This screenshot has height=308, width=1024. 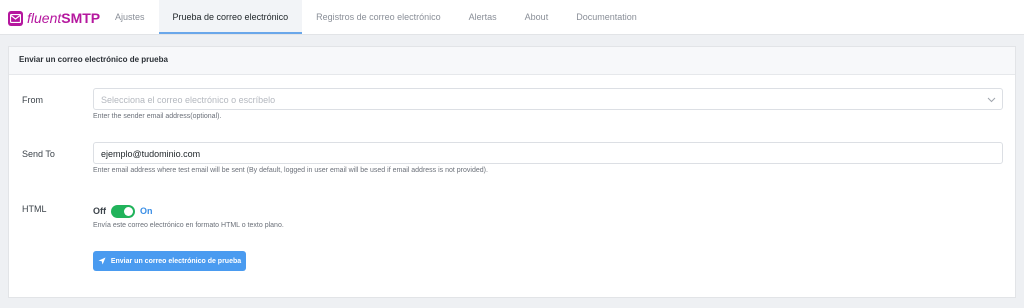 I want to click on fluentsmtp-logo: fluent SMTP, so click(x=54, y=18).